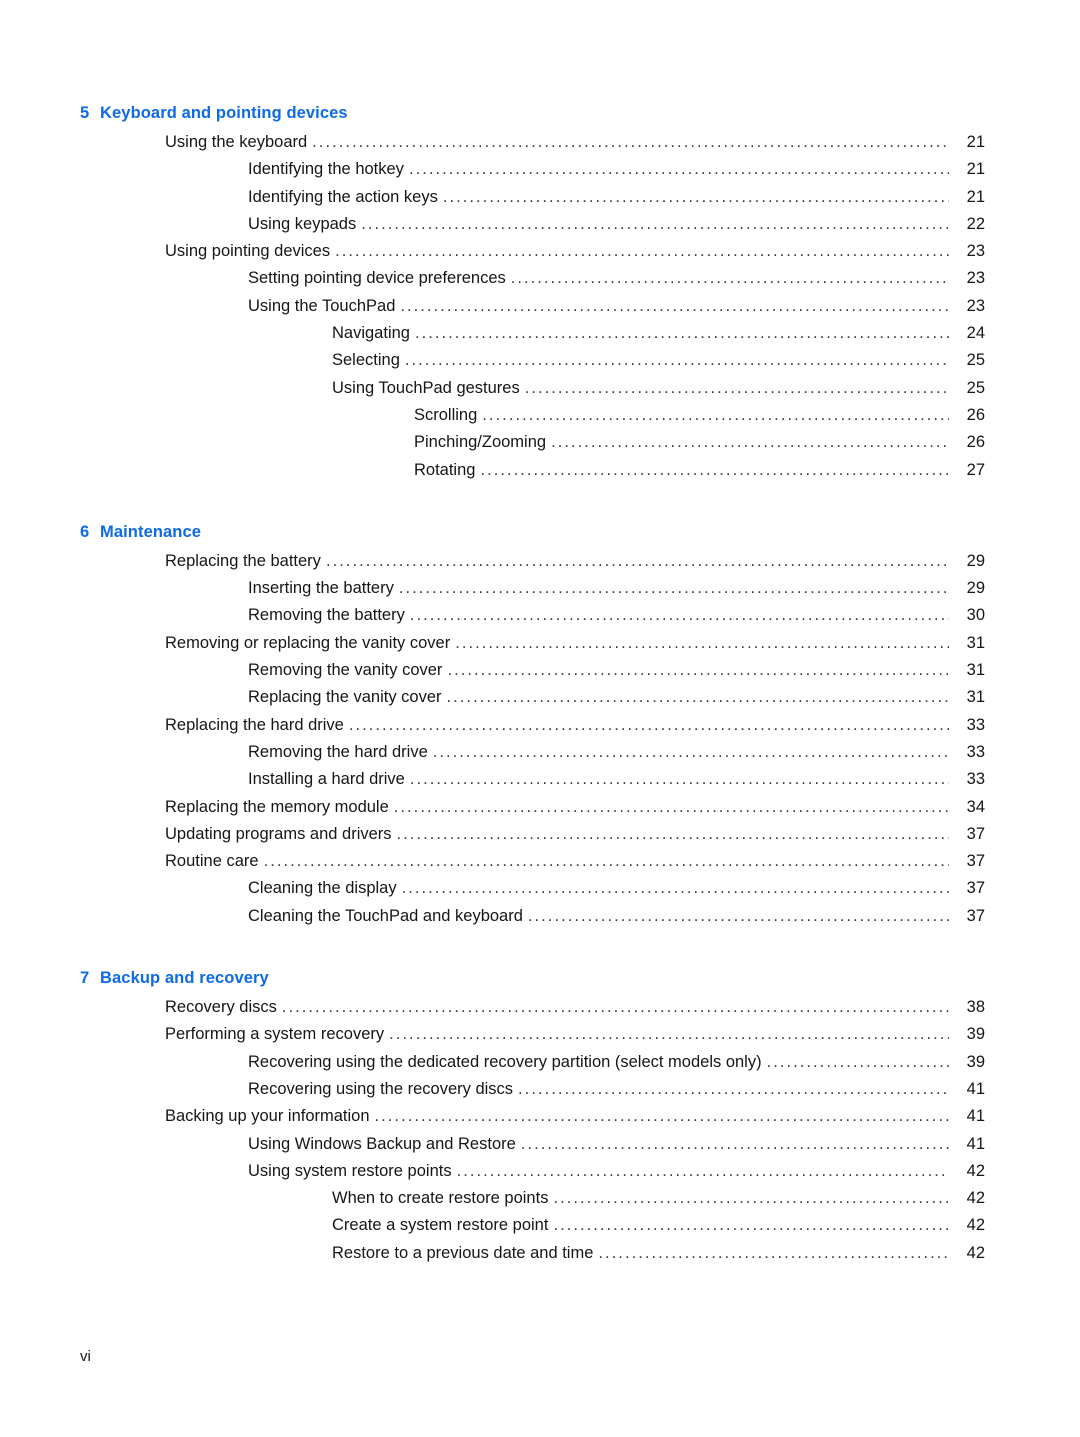 The width and height of the screenshot is (1080, 1437). Describe the element at coordinates (532, 224) in the screenshot. I see `toc-entry: Using keypads 22` at that location.